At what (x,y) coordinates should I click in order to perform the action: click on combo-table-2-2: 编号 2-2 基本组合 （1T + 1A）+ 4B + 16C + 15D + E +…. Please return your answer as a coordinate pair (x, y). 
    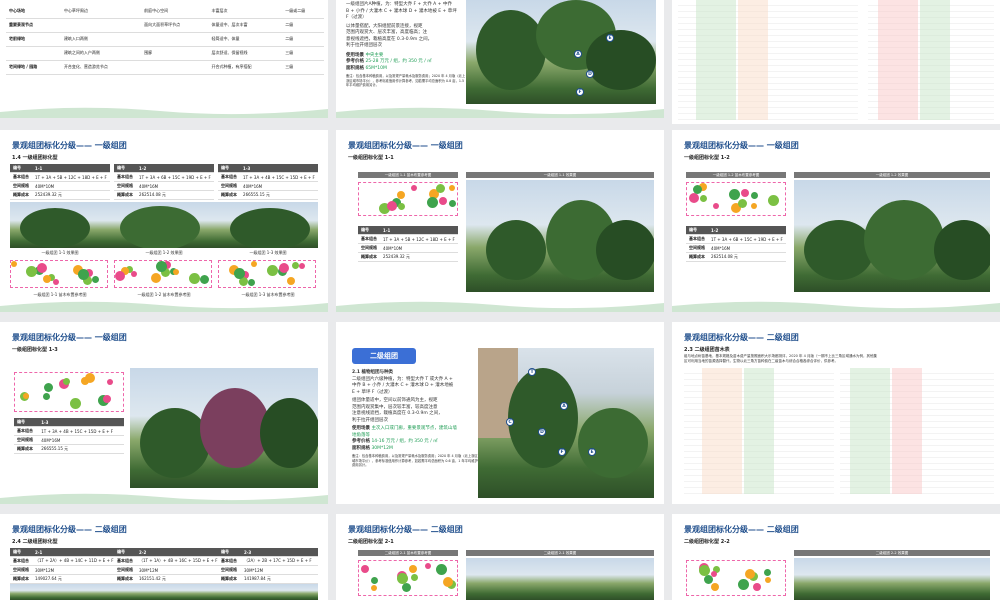
    Looking at the image, I should click on (167, 566).